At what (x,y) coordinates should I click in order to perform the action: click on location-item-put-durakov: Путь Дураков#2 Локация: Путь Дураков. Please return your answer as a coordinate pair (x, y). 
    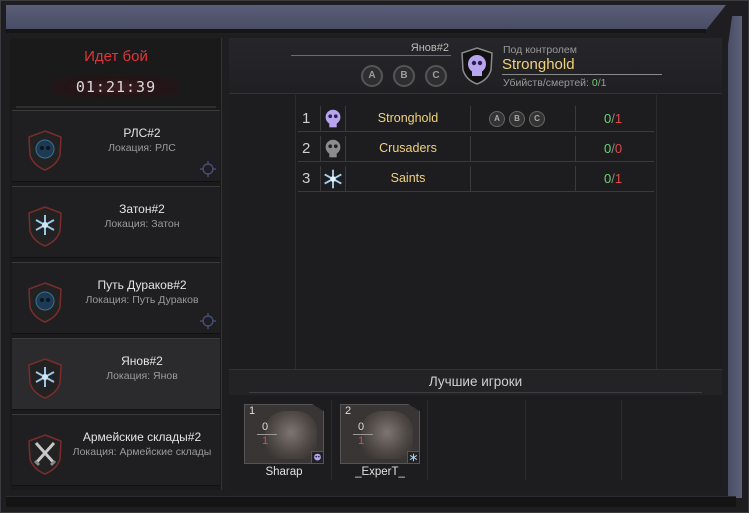
    Looking at the image, I should click on (116, 298).